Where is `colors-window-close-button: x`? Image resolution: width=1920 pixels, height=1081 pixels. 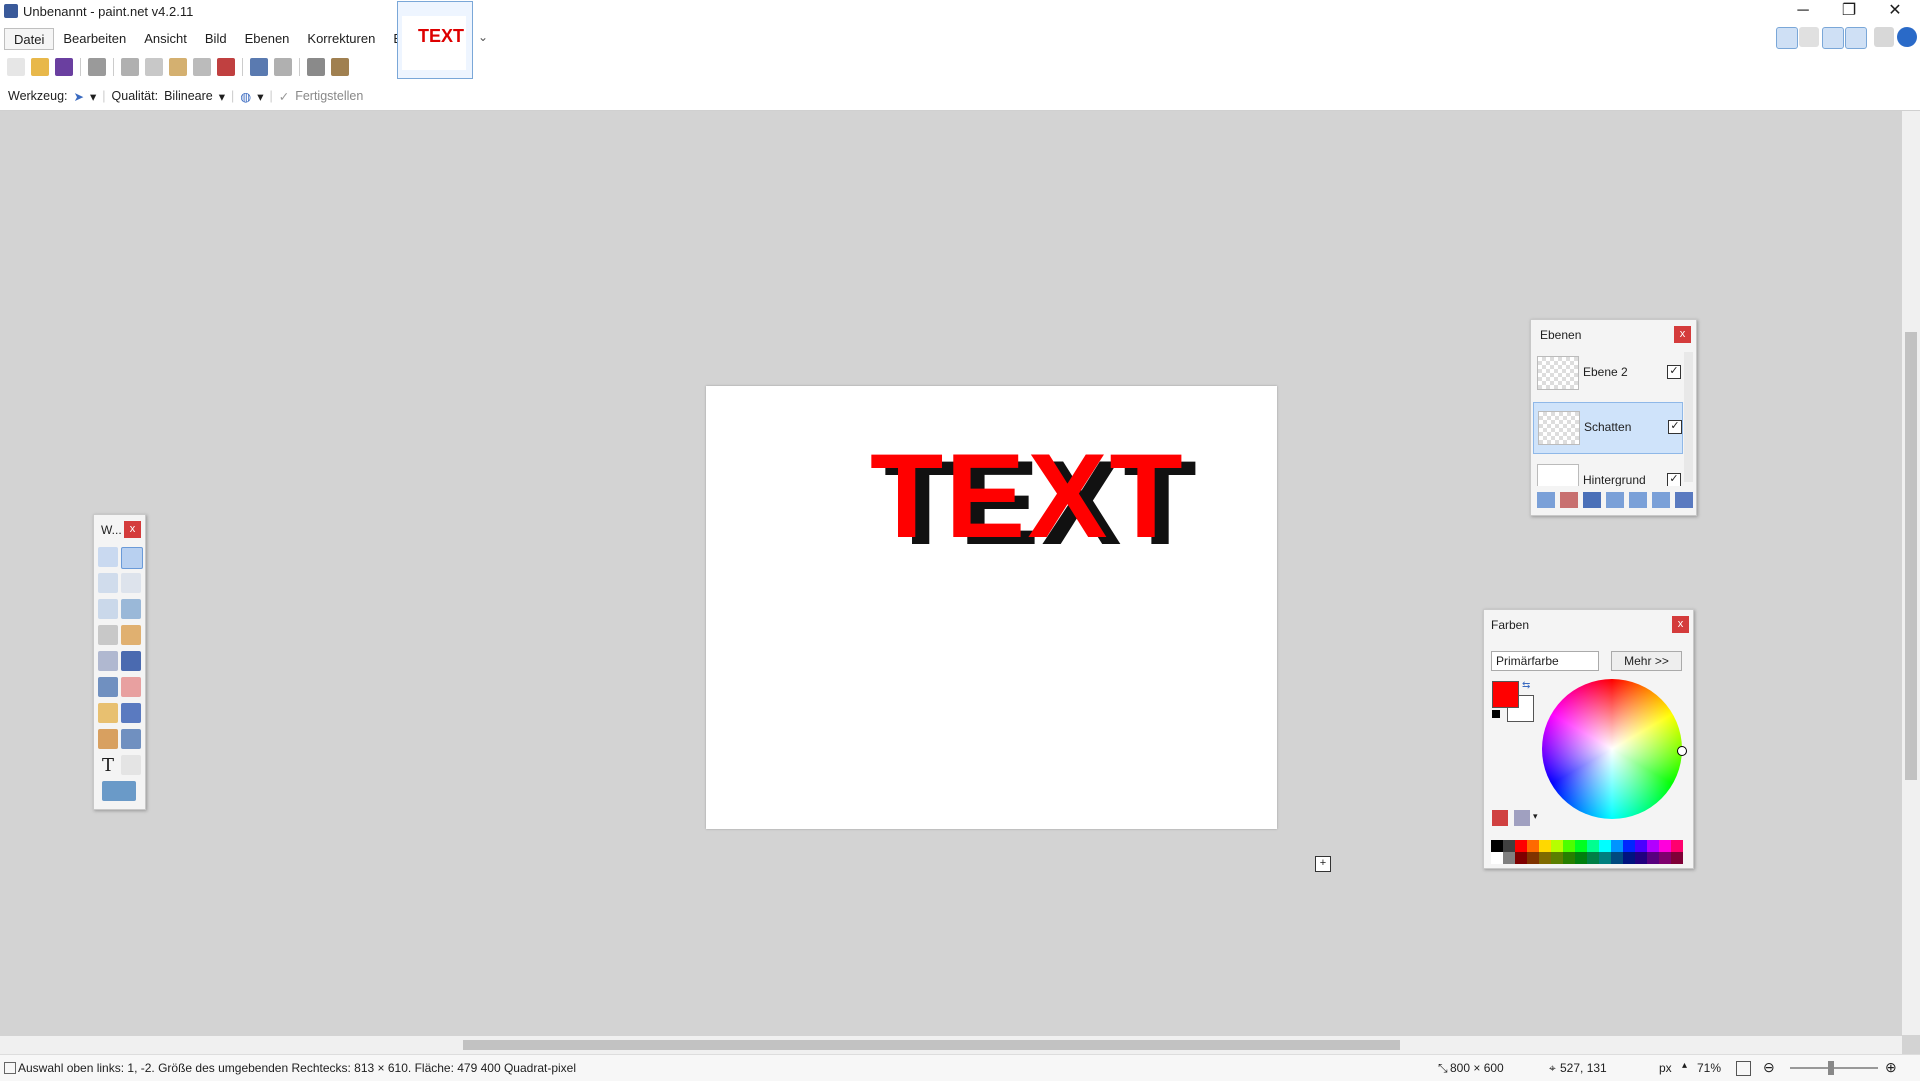
colors-window-close-button: x is located at coordinates (1680, 624).